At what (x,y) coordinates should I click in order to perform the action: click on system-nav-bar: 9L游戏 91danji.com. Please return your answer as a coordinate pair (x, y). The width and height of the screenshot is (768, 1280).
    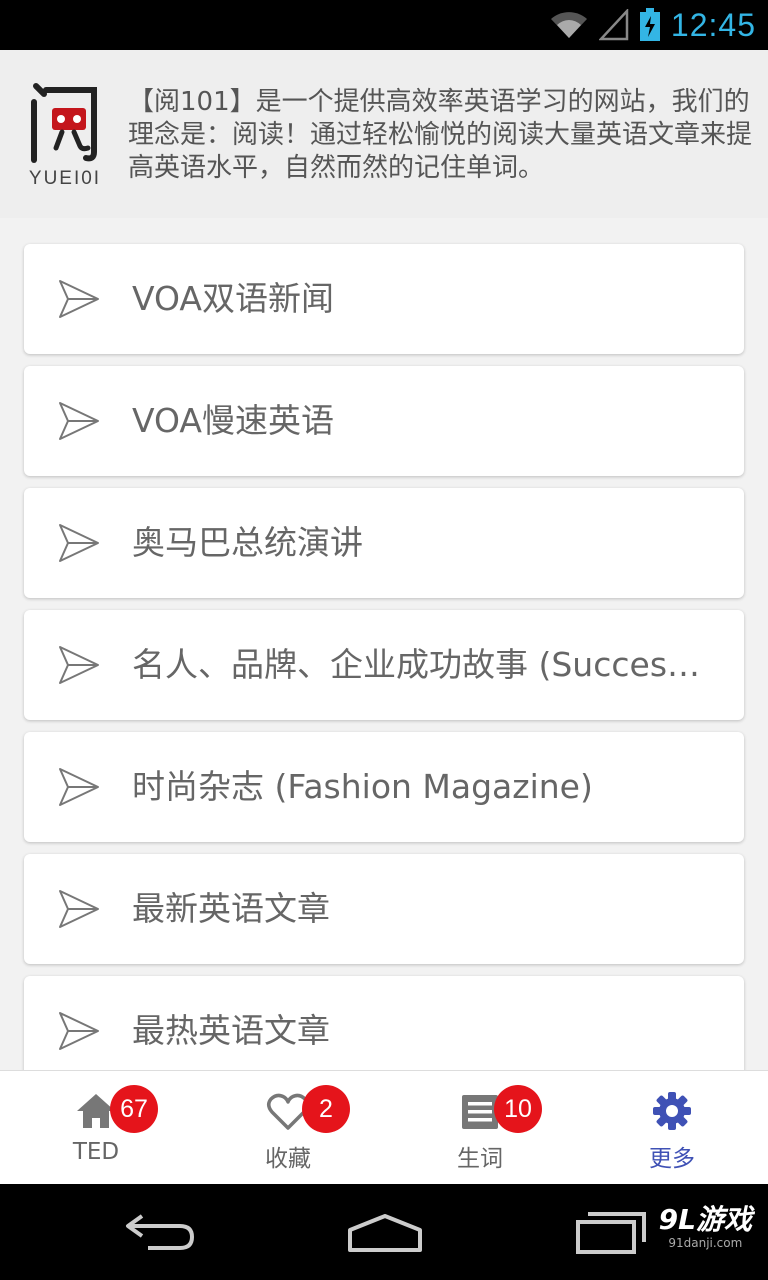
    Looking at the image, I should click on (384, 1232).